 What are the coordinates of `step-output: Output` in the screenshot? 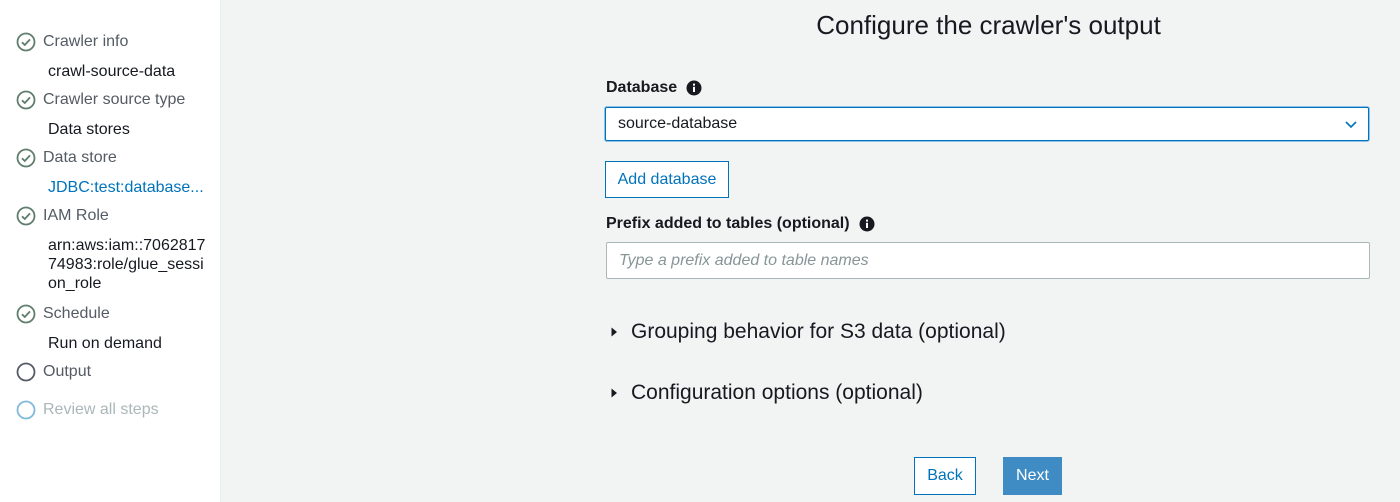 It's located at (53, 372).